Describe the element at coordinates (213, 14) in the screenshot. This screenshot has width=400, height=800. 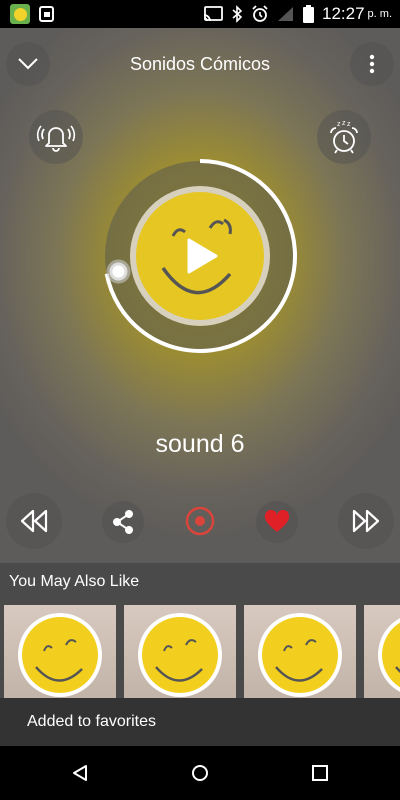
I see `cast-icon` at that location.